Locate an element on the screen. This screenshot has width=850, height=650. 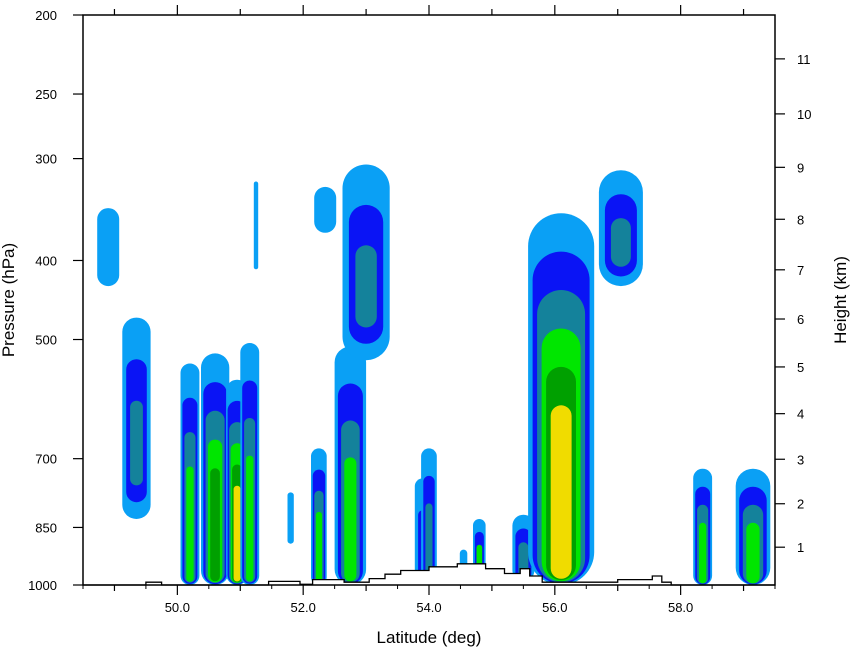
height-tick-label: 10 is located at coordinates (804, 114).